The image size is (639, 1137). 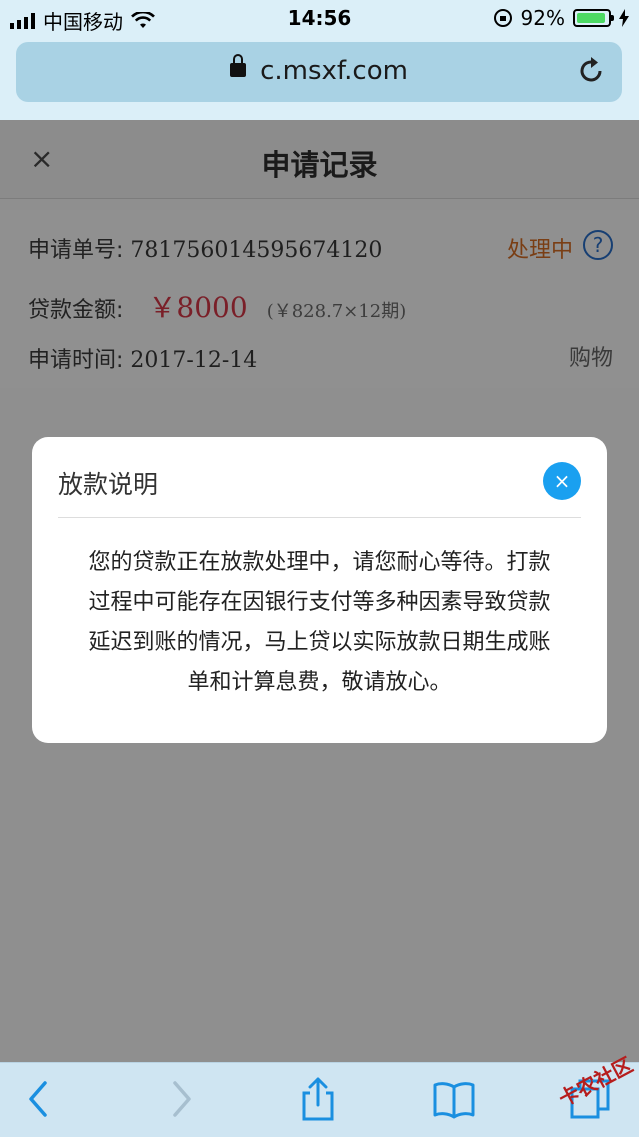 I want to click on application-time-label: 申请时间:, so click(x=76, y=360).